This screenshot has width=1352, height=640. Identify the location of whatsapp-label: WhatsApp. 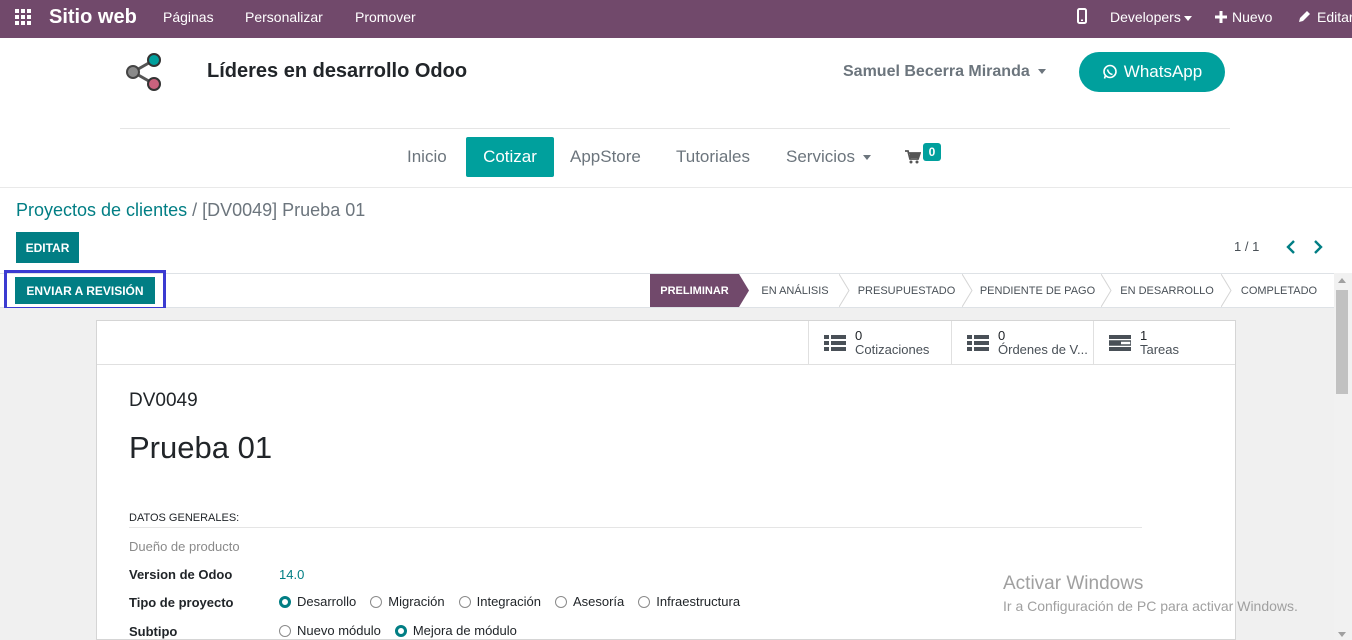
(1163, 71).